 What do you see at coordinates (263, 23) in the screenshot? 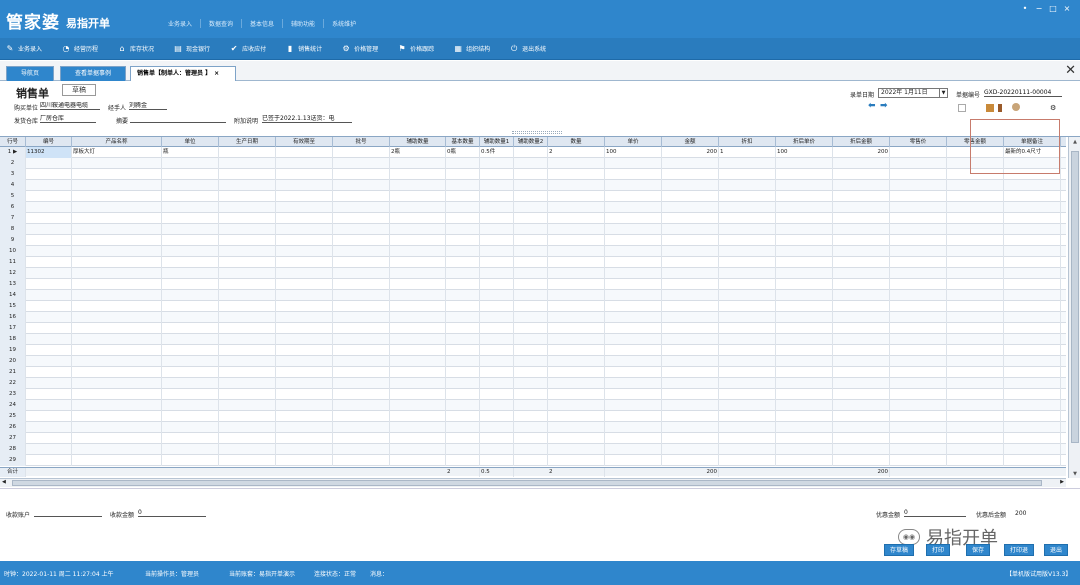
I see `menu-basic-info: 基本信息` at bounding box center [263, 23].